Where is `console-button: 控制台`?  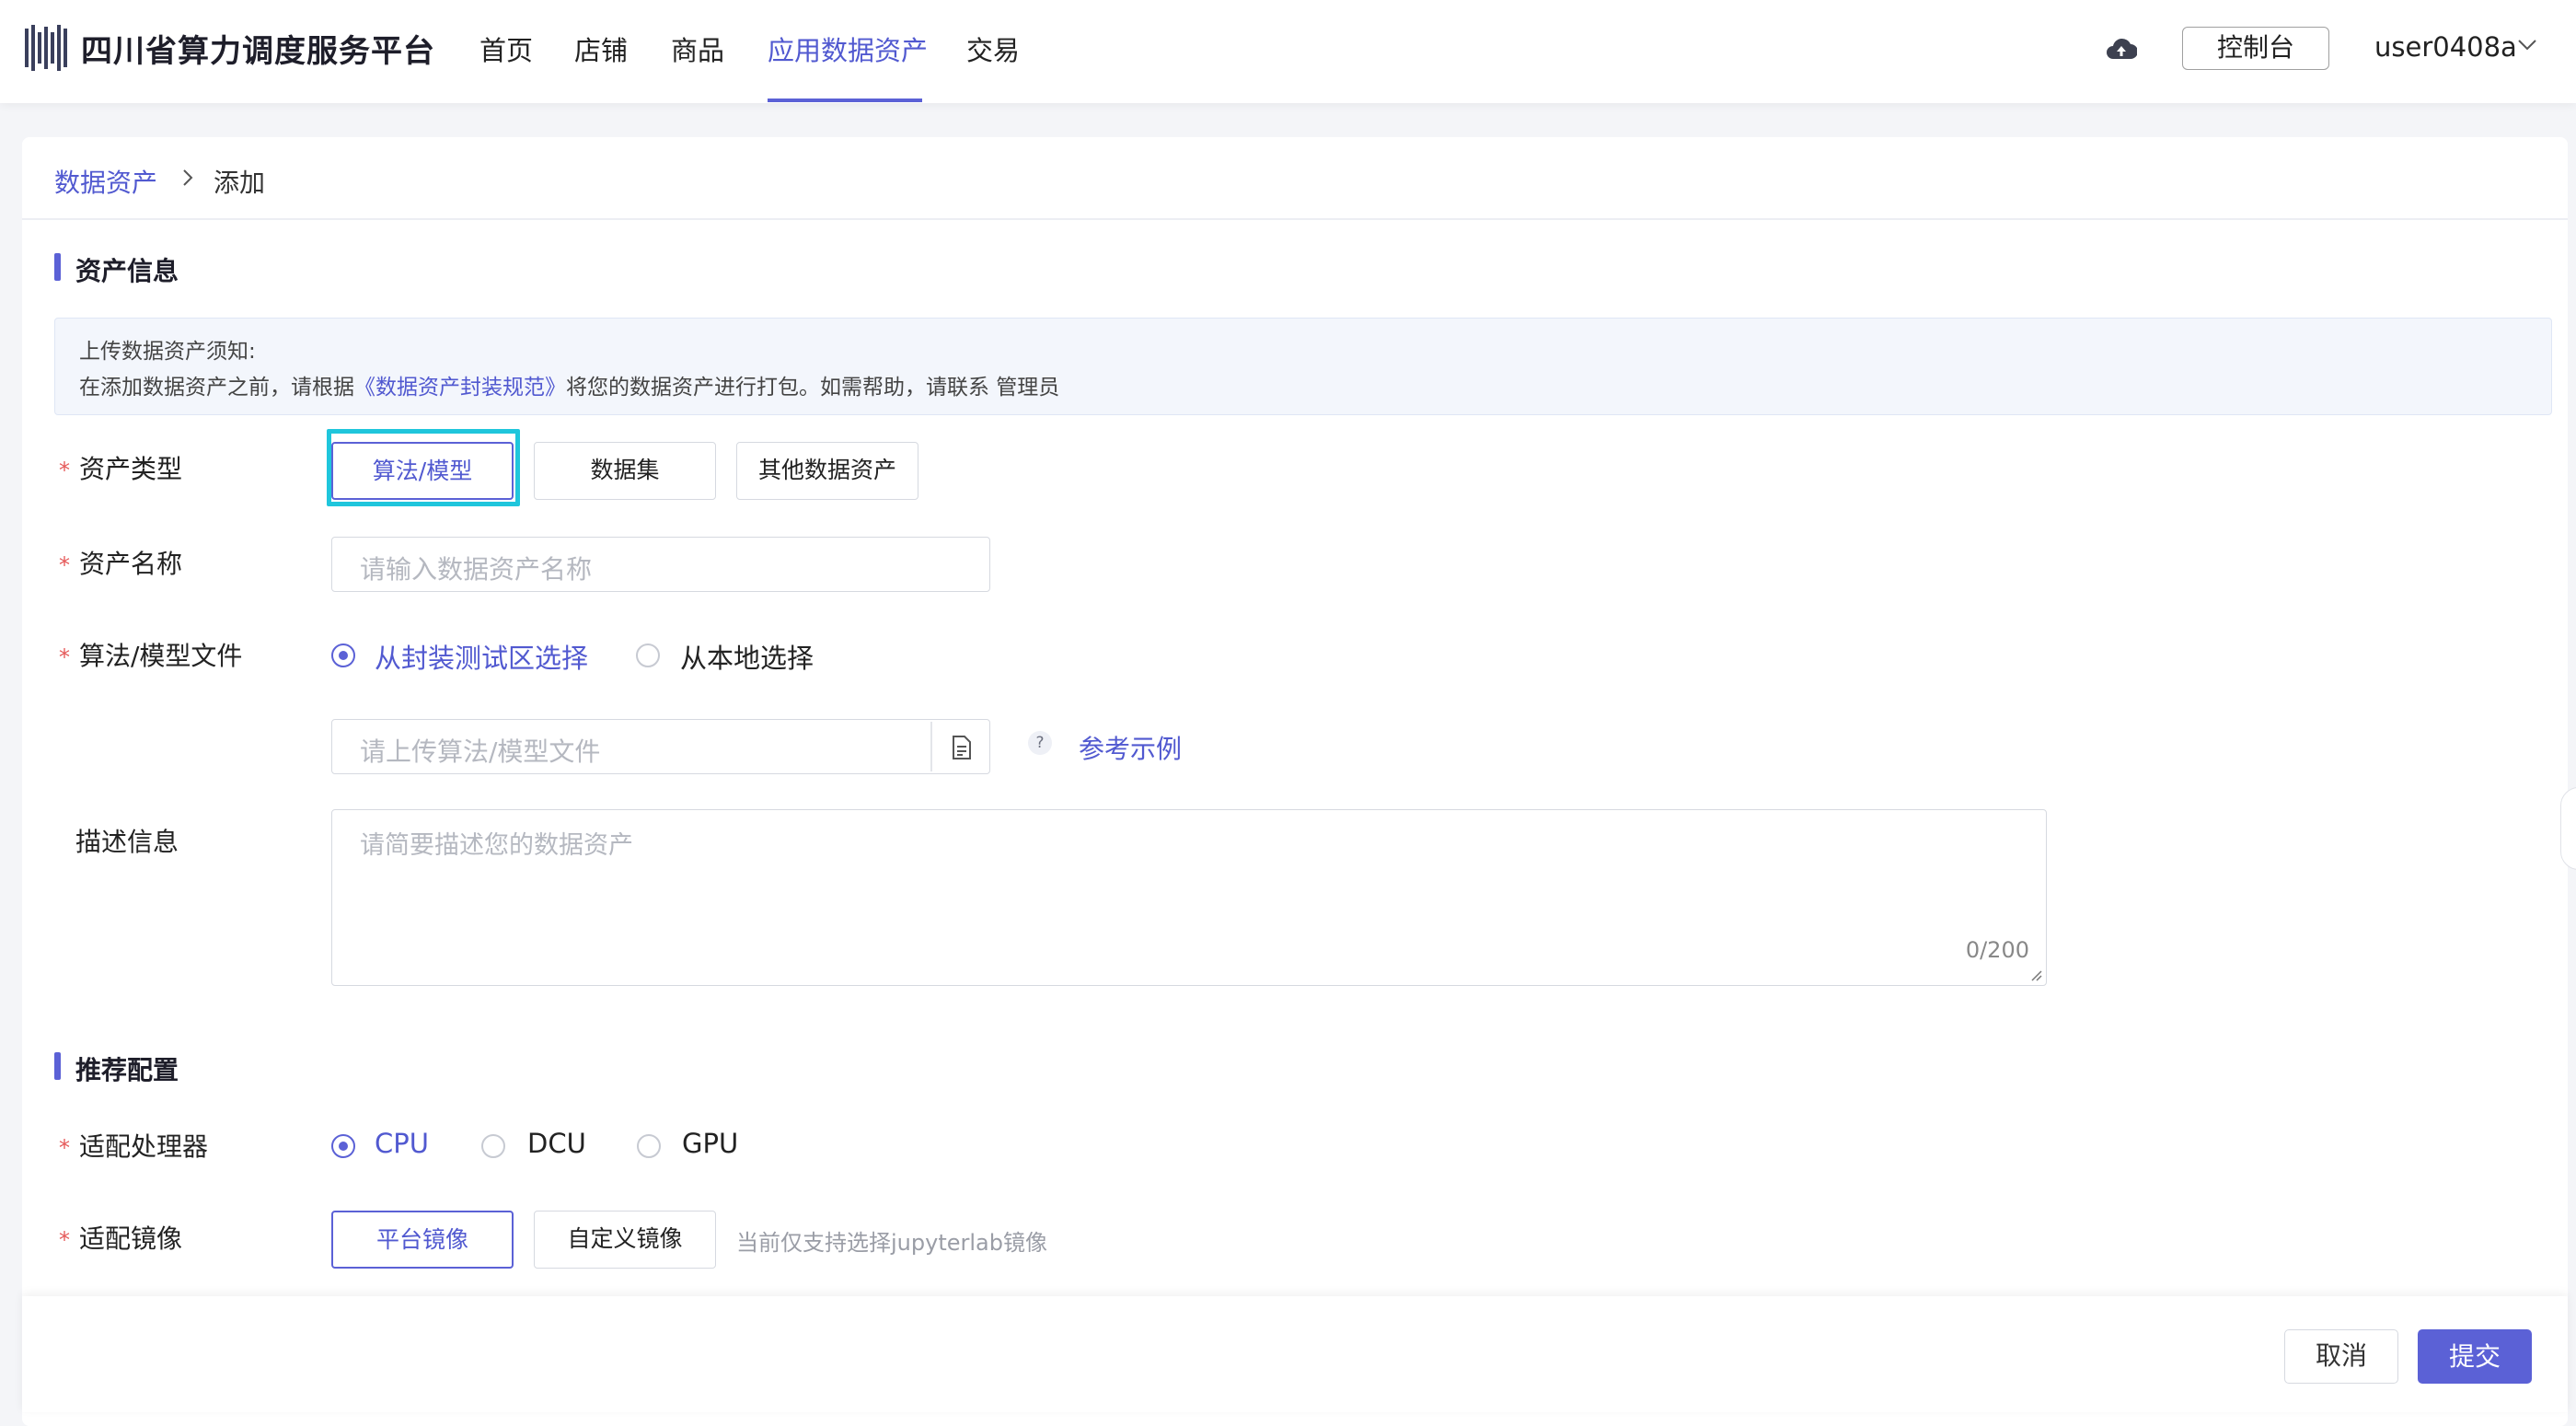 console-button: 控制台 is located at coordinates (2256, 48).